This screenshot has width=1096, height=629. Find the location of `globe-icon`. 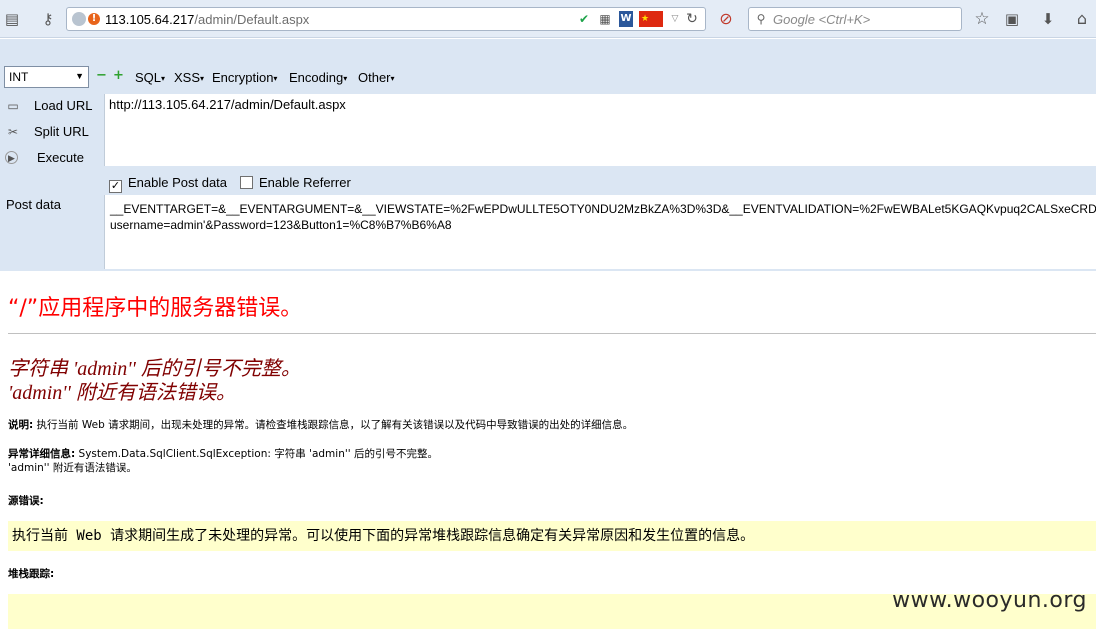

globe-icon is located at coordinates (79, 19).